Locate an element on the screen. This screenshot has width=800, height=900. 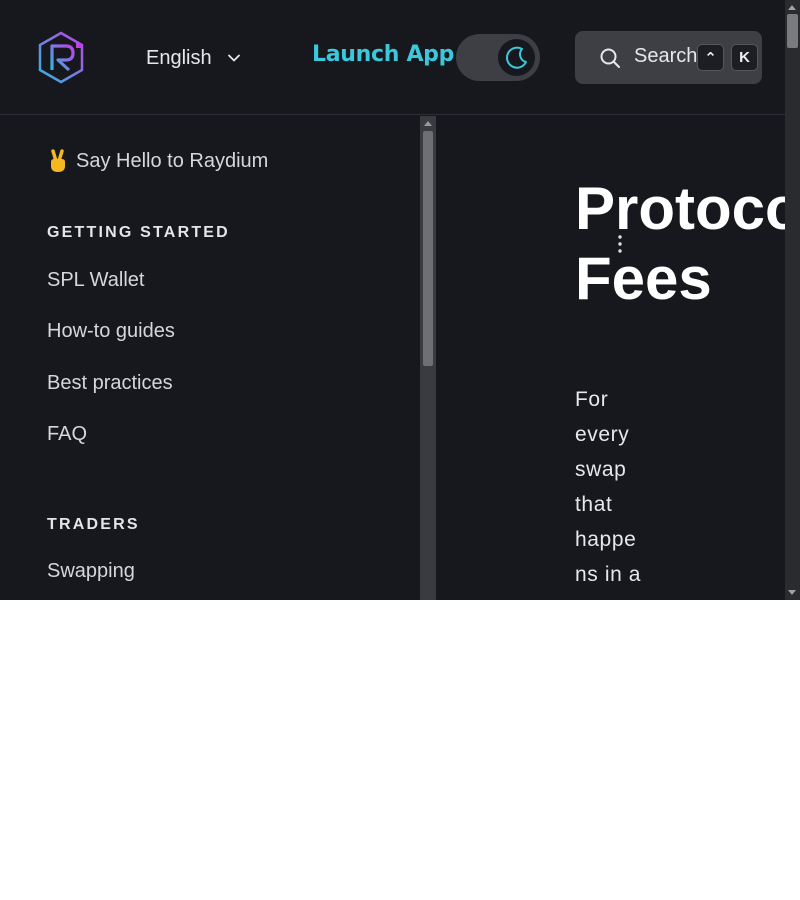
sidebar-scrollbar is located at coordinates (428, 358).